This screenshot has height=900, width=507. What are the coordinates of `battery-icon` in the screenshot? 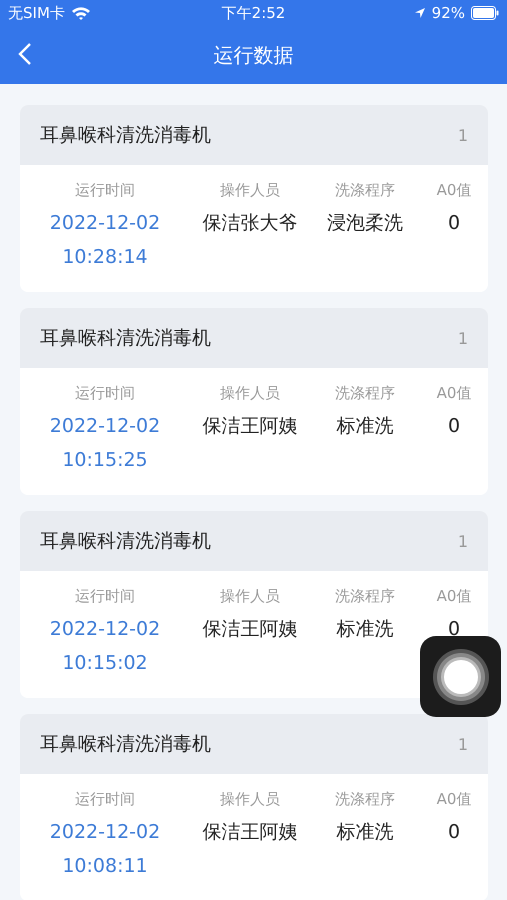 It's located at (485, 13).